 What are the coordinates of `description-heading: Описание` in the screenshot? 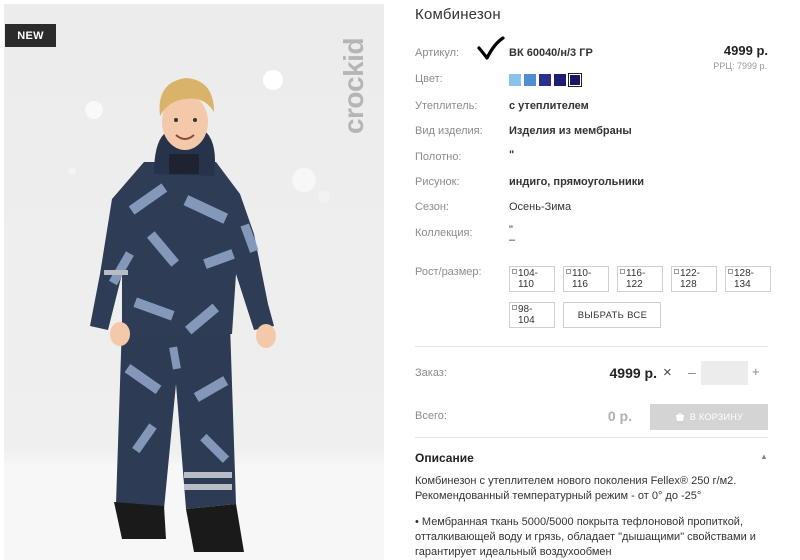 It's located at (444, 458).